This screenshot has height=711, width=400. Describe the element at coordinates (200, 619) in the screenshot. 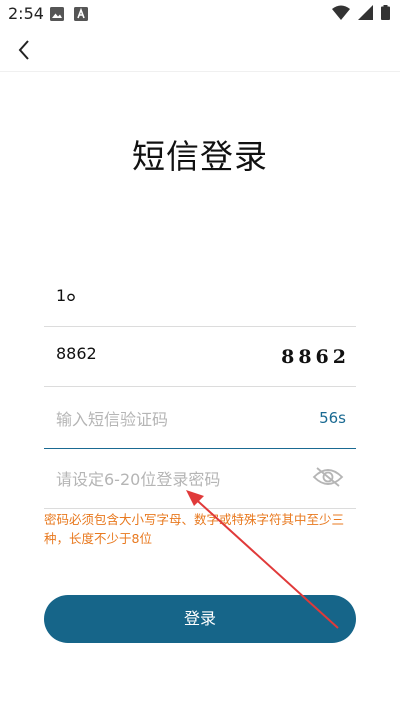

I see `login-button: 登录` at that location.